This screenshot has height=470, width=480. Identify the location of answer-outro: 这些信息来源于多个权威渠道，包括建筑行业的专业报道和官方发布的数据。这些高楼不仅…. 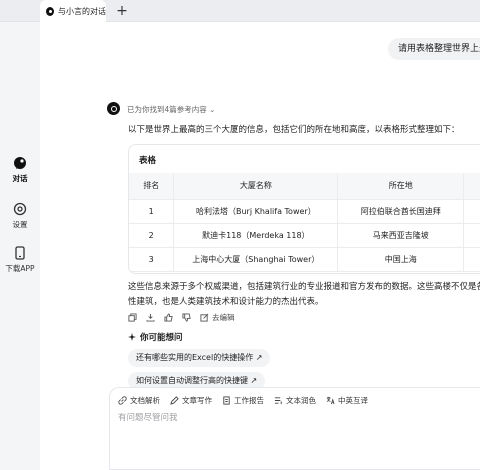
(304, 295).